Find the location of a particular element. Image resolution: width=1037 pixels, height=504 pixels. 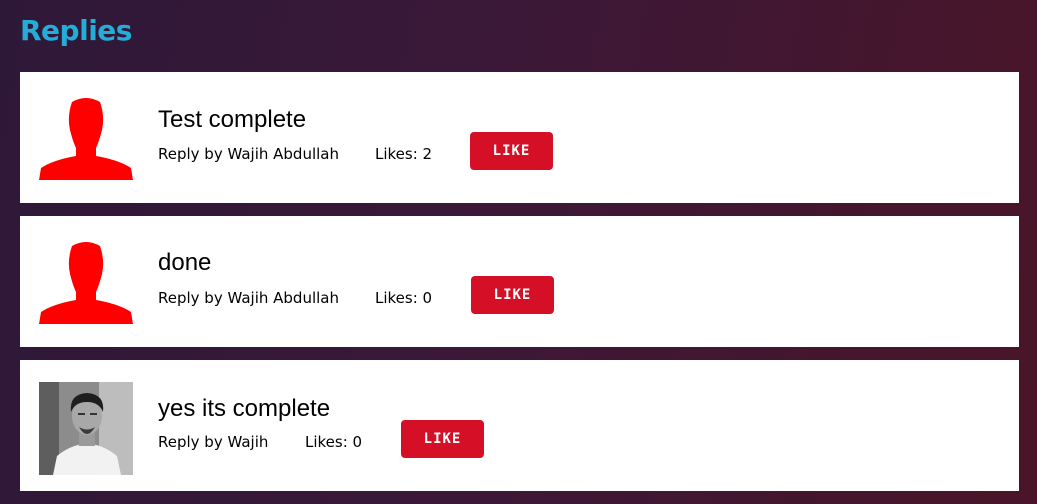

reply-author: Reply by Wajih is located at coordinates (213, 442).